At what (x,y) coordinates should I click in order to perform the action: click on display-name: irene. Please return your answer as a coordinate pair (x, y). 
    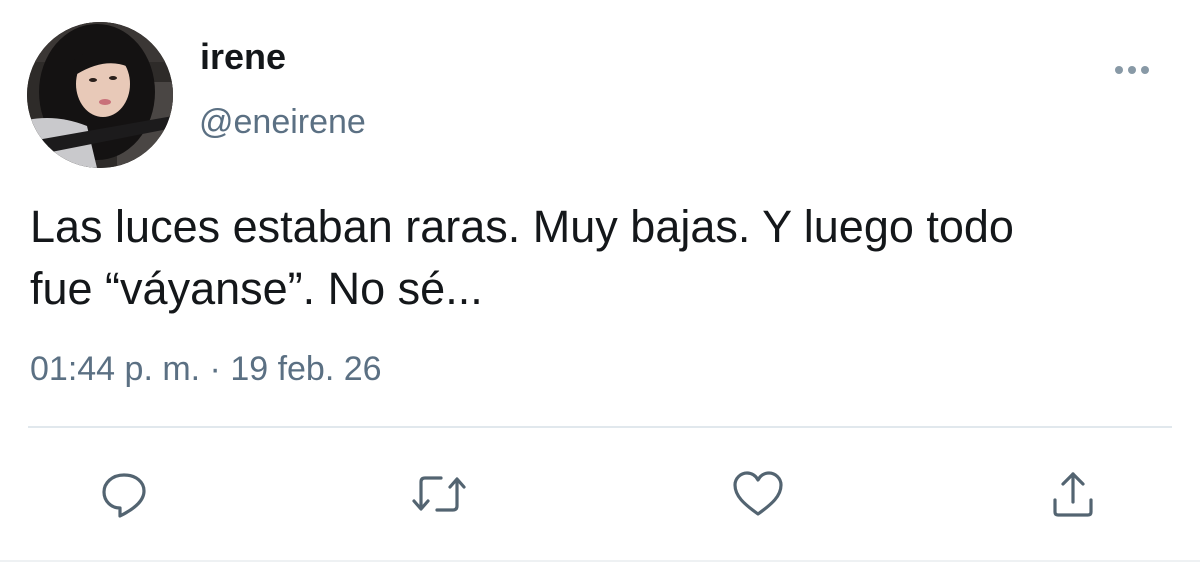
    Looking at the image, I should click on (243, 57).